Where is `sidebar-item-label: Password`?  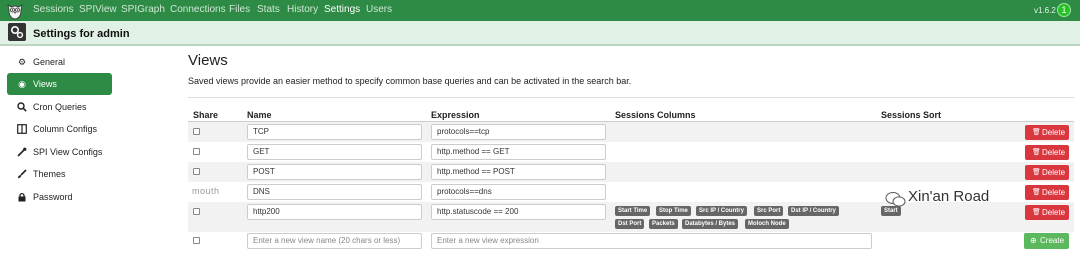 sidebar-item-label: Password is located at coordinates (53, 197).